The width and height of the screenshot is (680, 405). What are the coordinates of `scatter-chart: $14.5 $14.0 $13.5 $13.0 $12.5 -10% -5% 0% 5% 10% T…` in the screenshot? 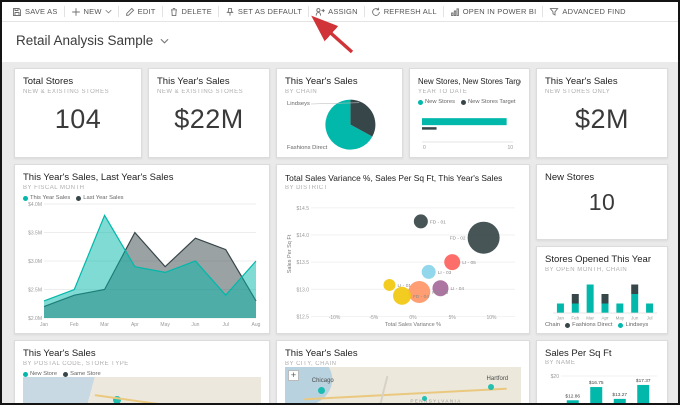 It's located at (403, 259).